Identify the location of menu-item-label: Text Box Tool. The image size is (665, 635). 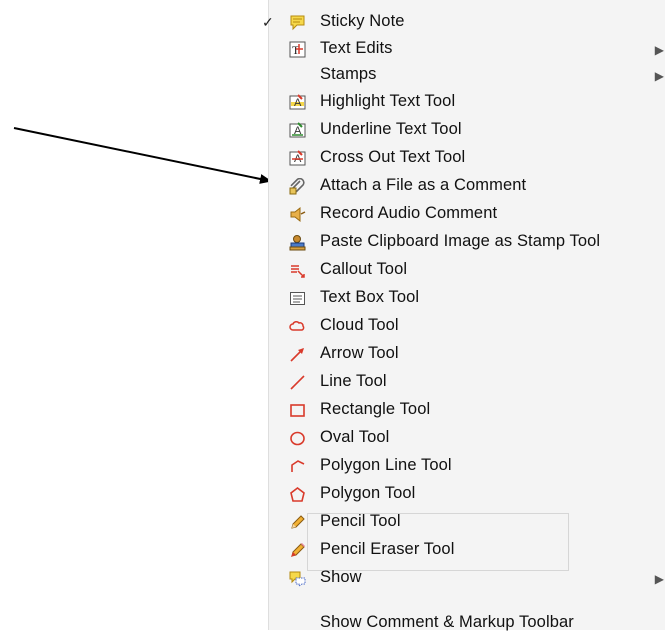
(370, 297).